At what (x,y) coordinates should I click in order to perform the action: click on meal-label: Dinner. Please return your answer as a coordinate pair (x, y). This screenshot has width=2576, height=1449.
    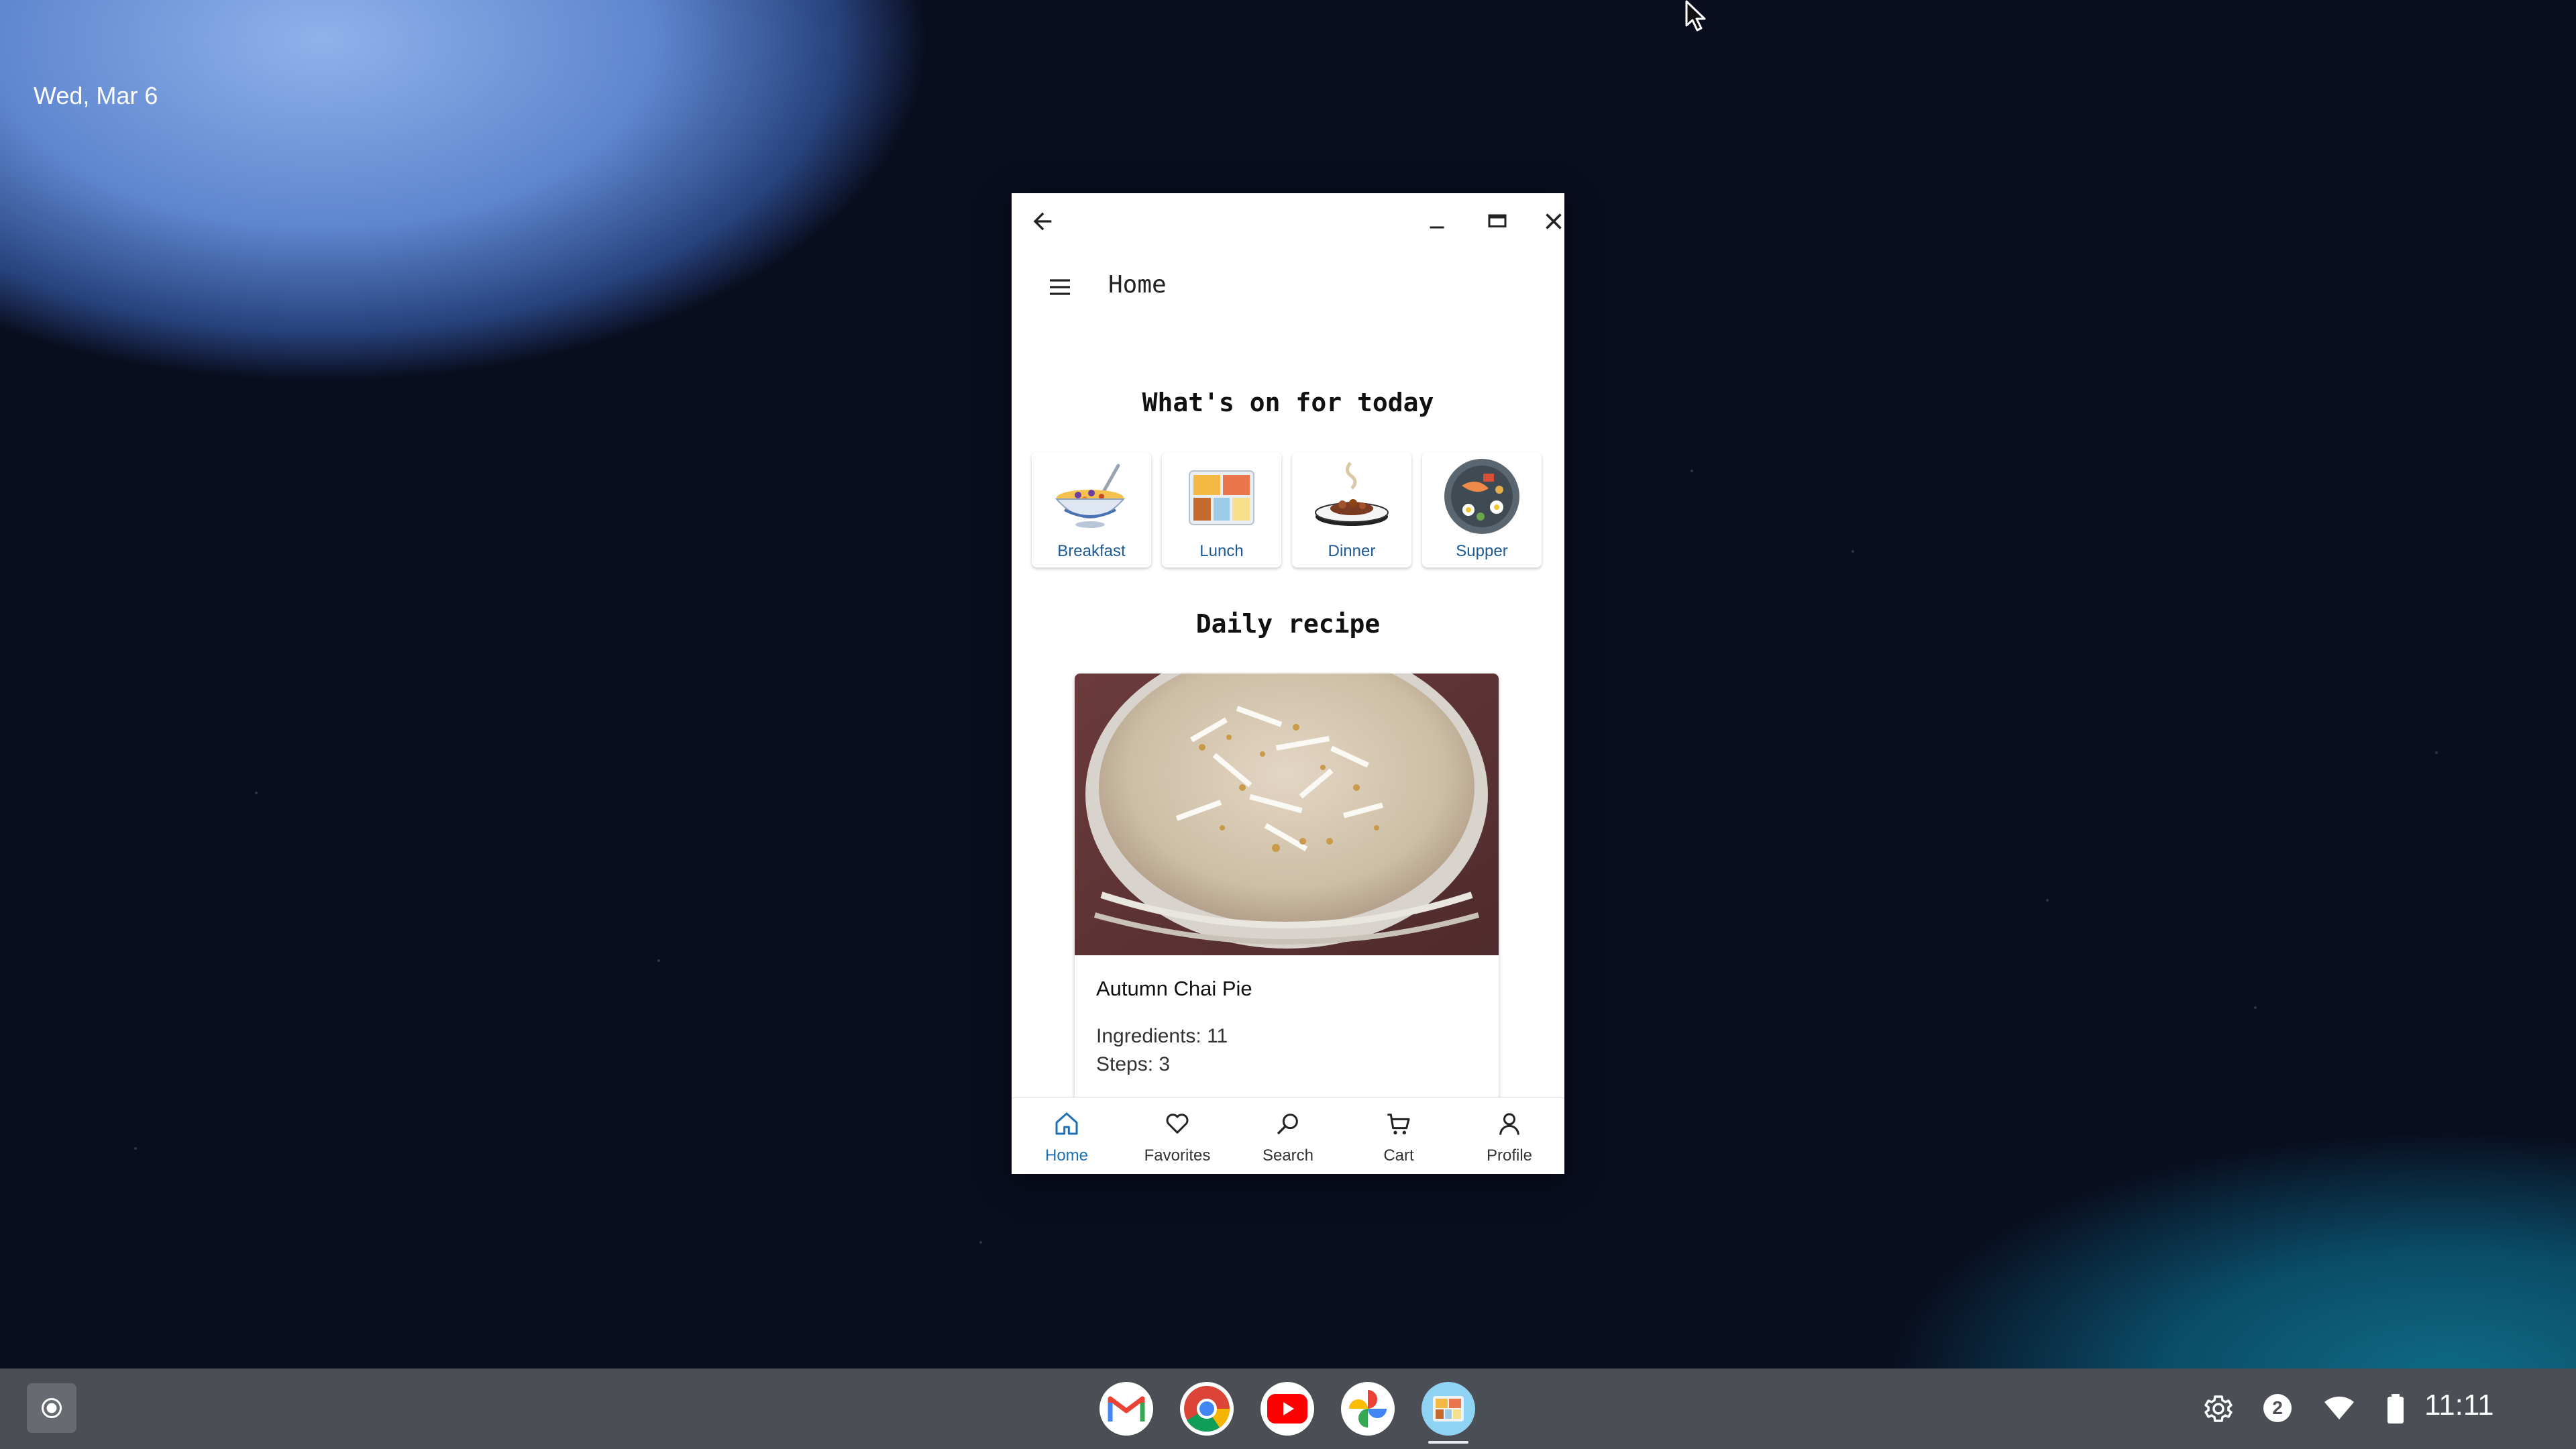
    Looking at the image, I should click on (1352, 551).